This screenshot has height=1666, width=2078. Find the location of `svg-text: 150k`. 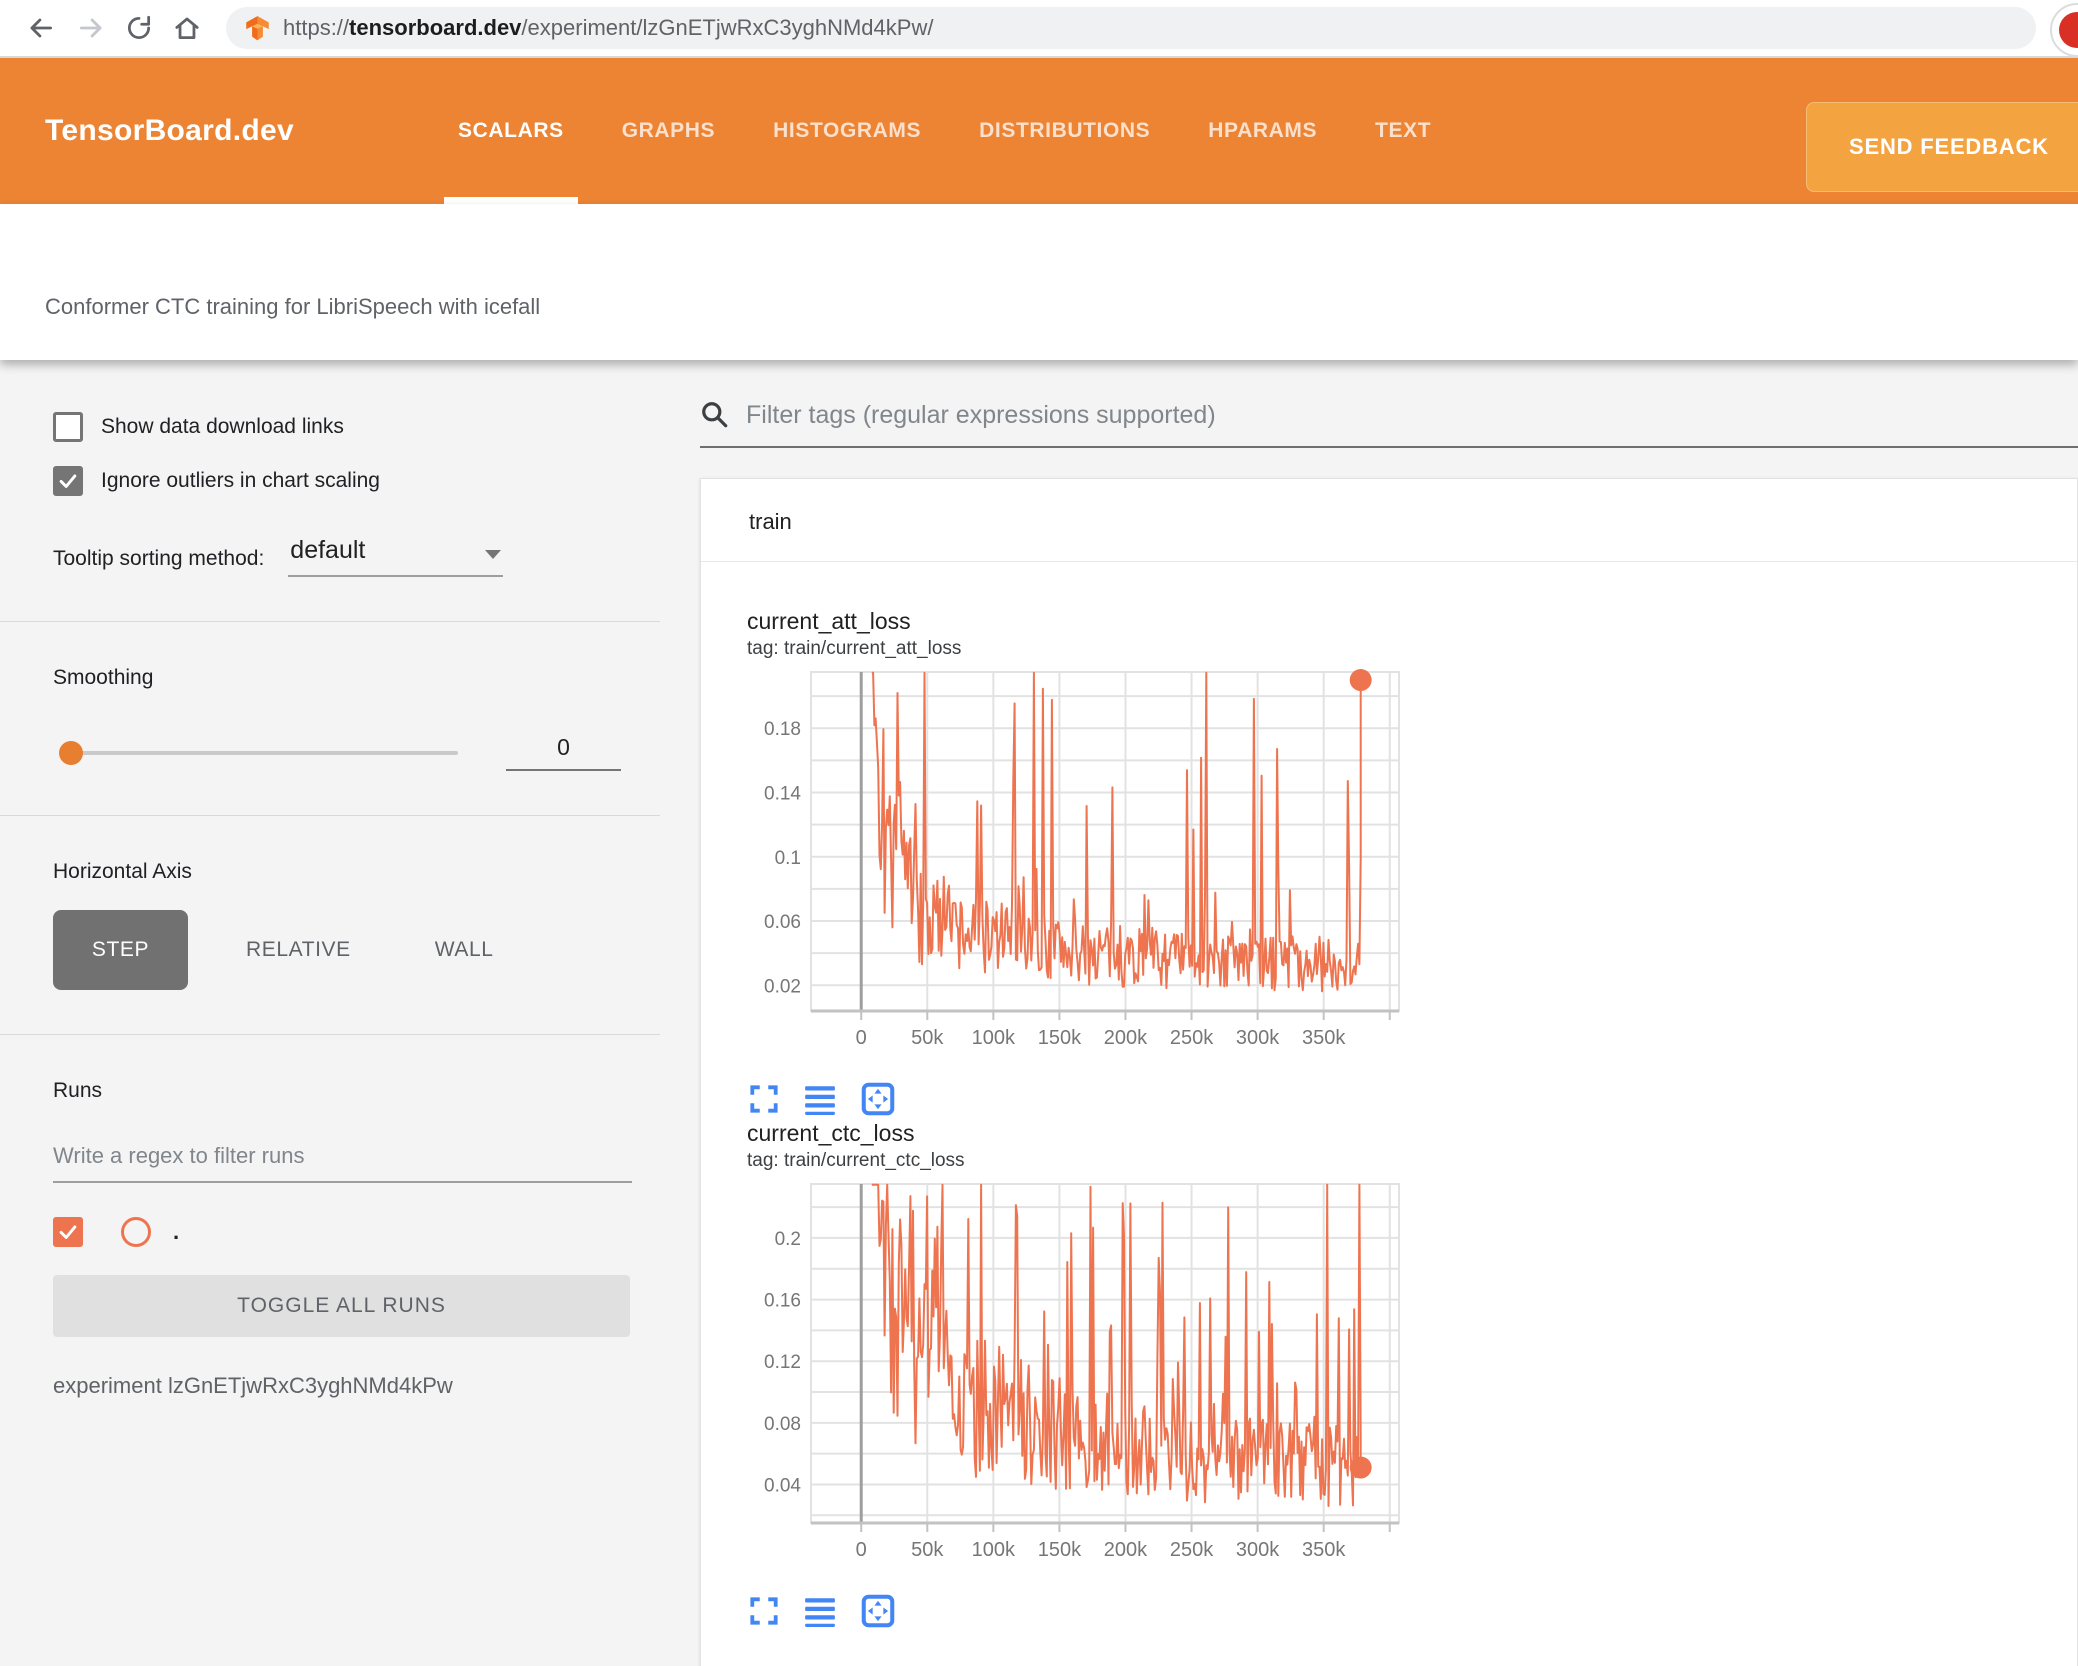

svg-text: 150k is located at coordinates (1060, 1038).